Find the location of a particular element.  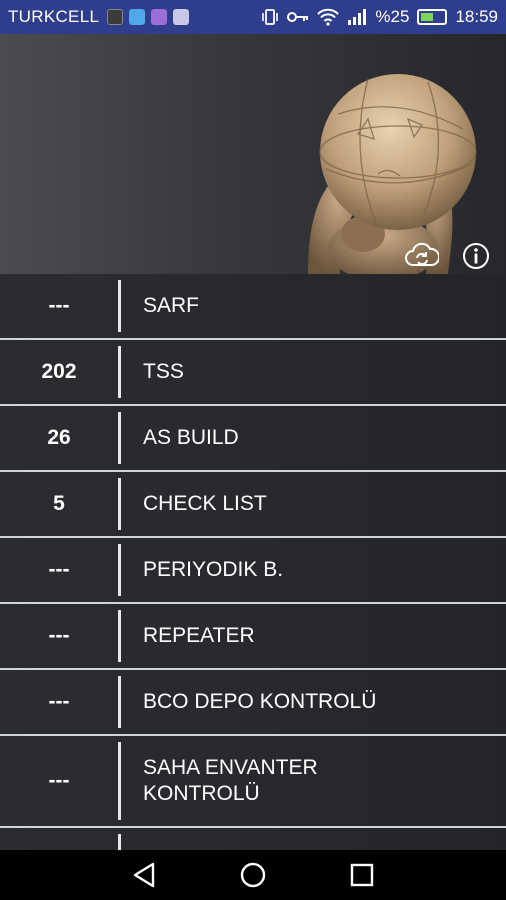

item-label: AS BUILD is located at coordinates (191, 437).